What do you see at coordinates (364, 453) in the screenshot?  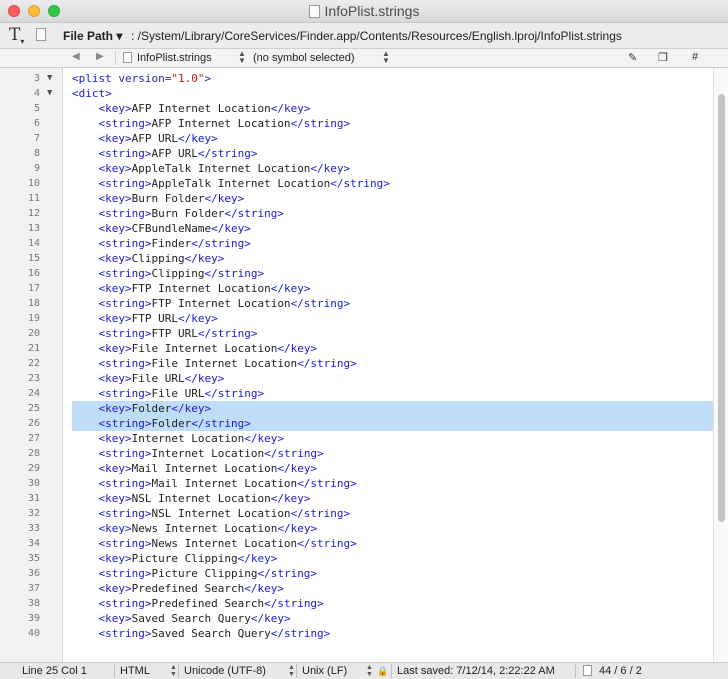 I see `code-line: 28 <string>Internet Location</string>` at bounding box center [364, 453].